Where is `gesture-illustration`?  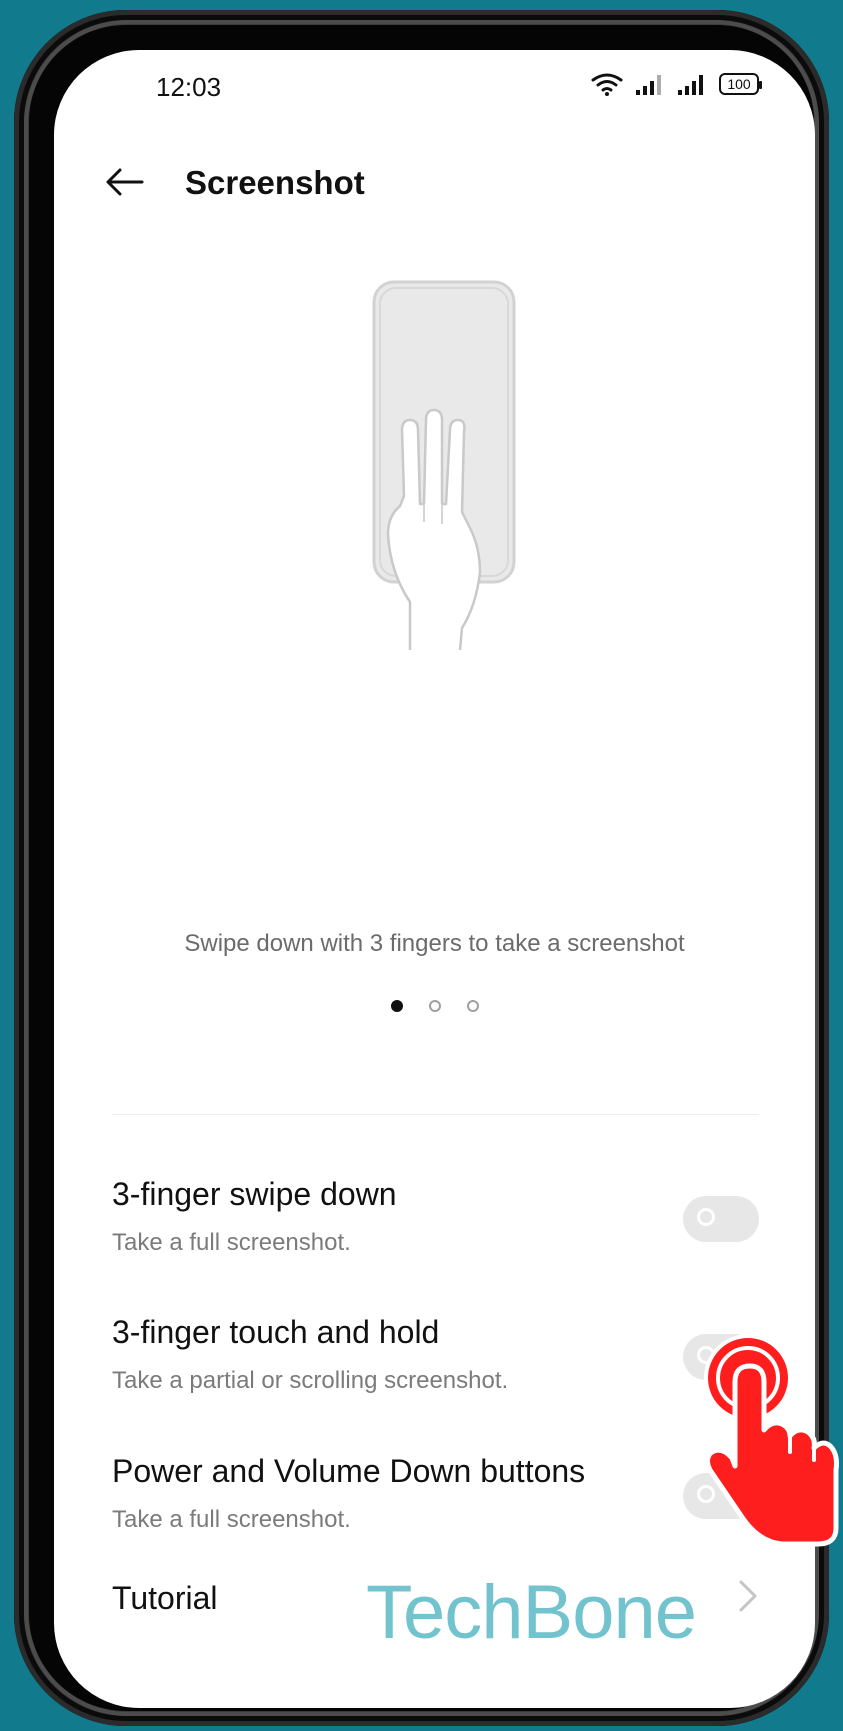
gesture-illustration is located at coordinates (442, 462).